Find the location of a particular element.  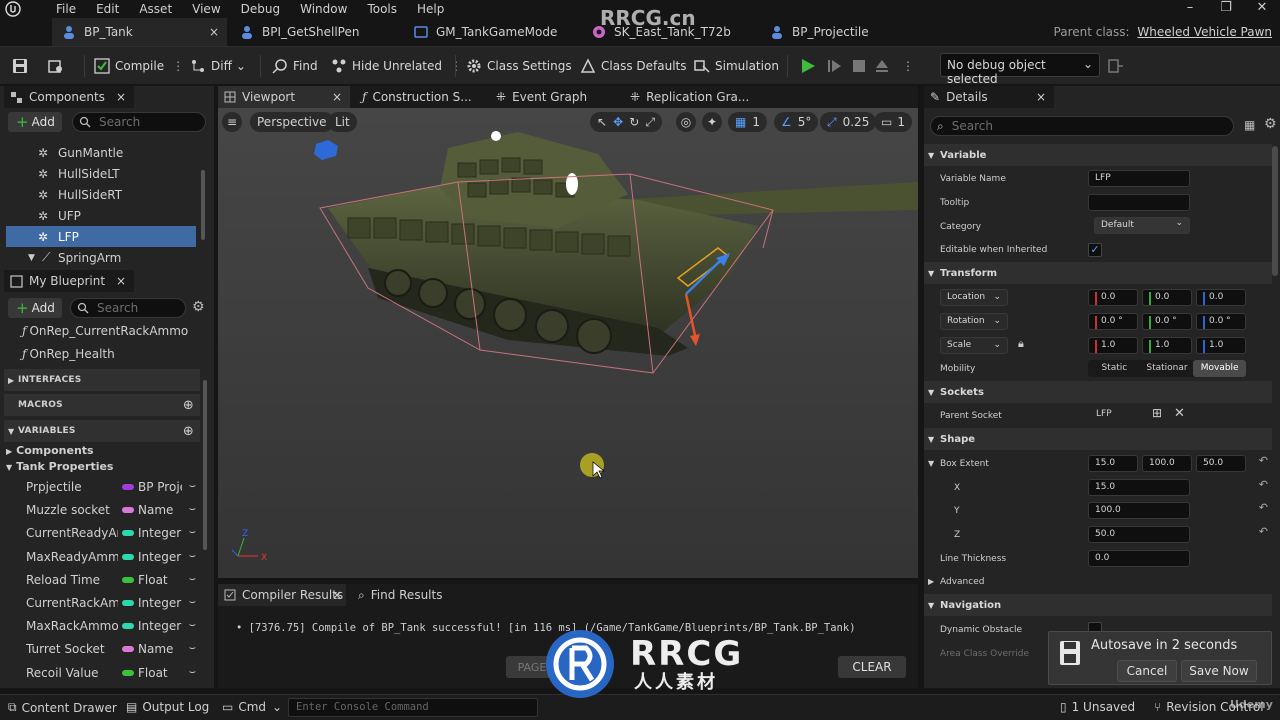

category-select: Default ⌄ is located at coordinates (1142, 225).